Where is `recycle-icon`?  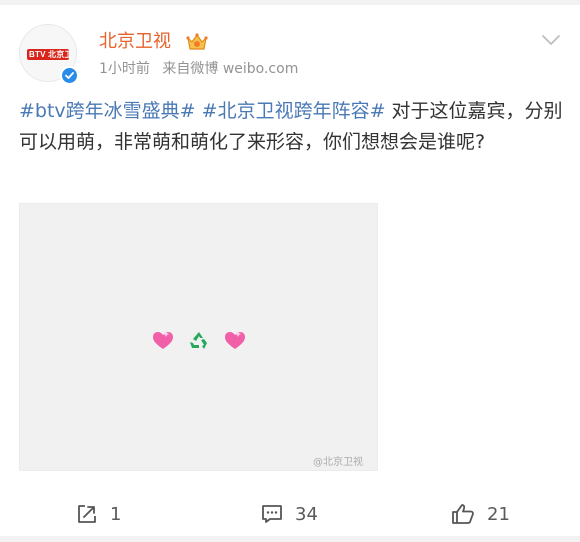
recycle-icon is located at coordinates (199, 341).